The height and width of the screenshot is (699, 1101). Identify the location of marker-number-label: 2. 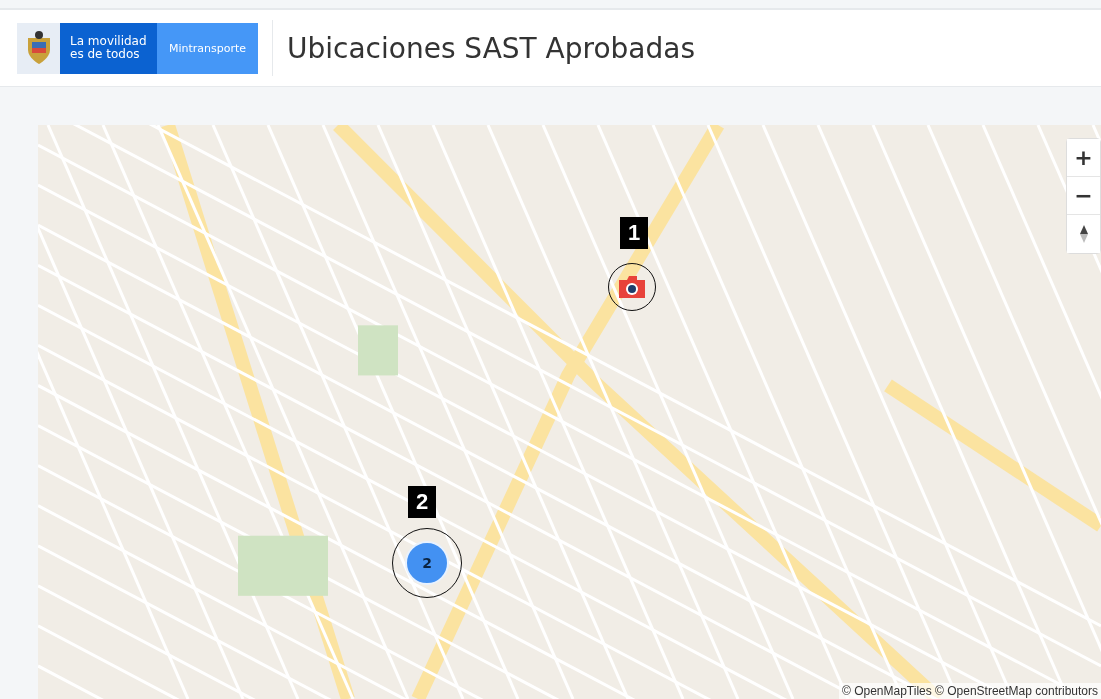
(422, 502).